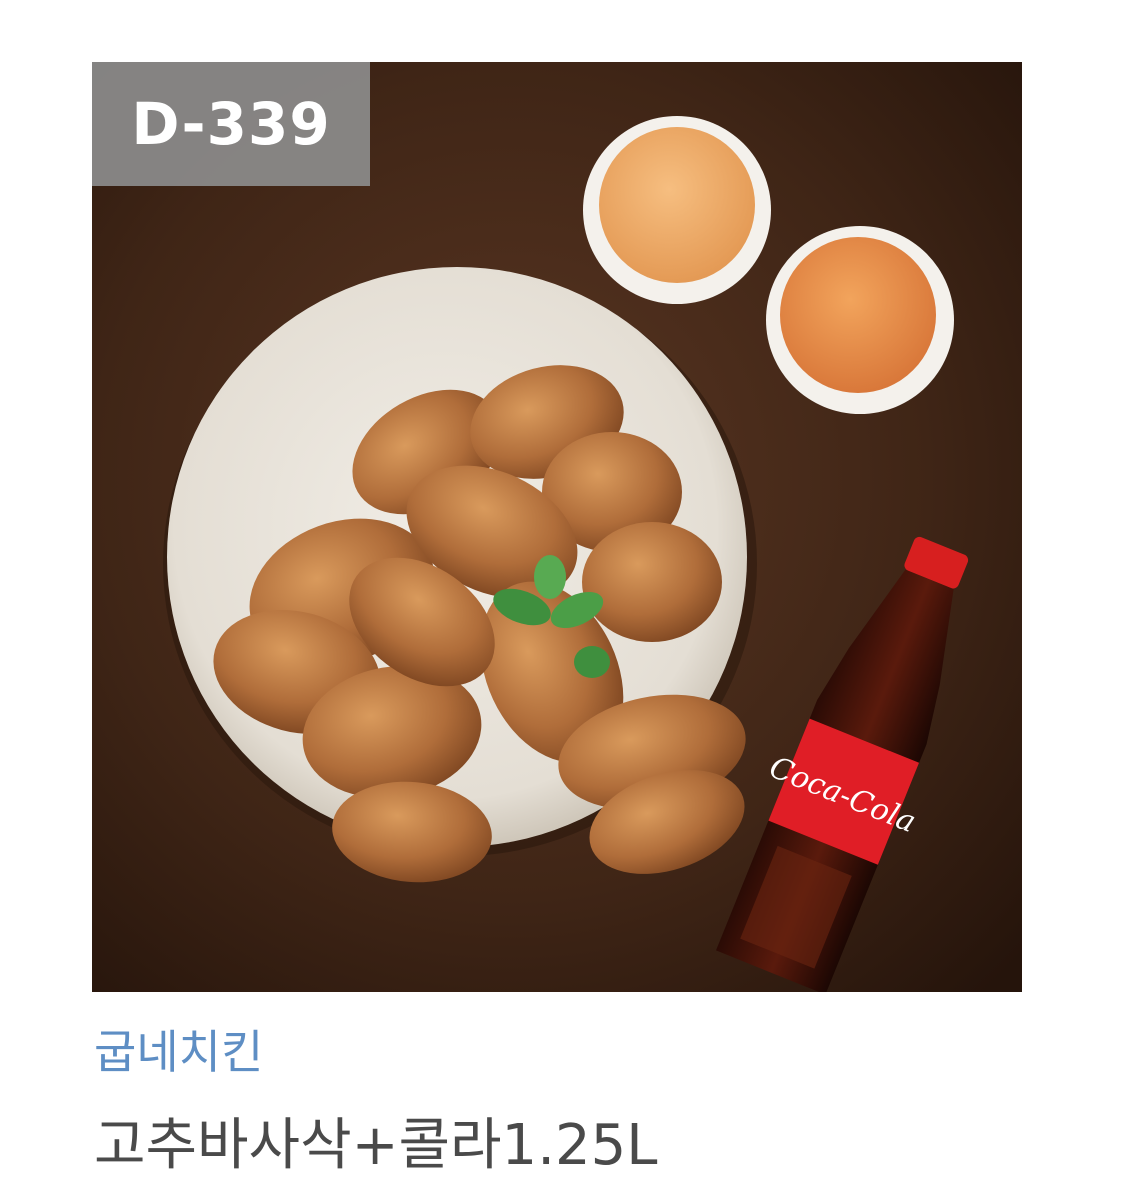 The height and width of the screenshot is (1200, 1140). Describe the element at coordinates (179, 1052) in the screenshot. I see `brand-name: 굽네치킨` at that location.